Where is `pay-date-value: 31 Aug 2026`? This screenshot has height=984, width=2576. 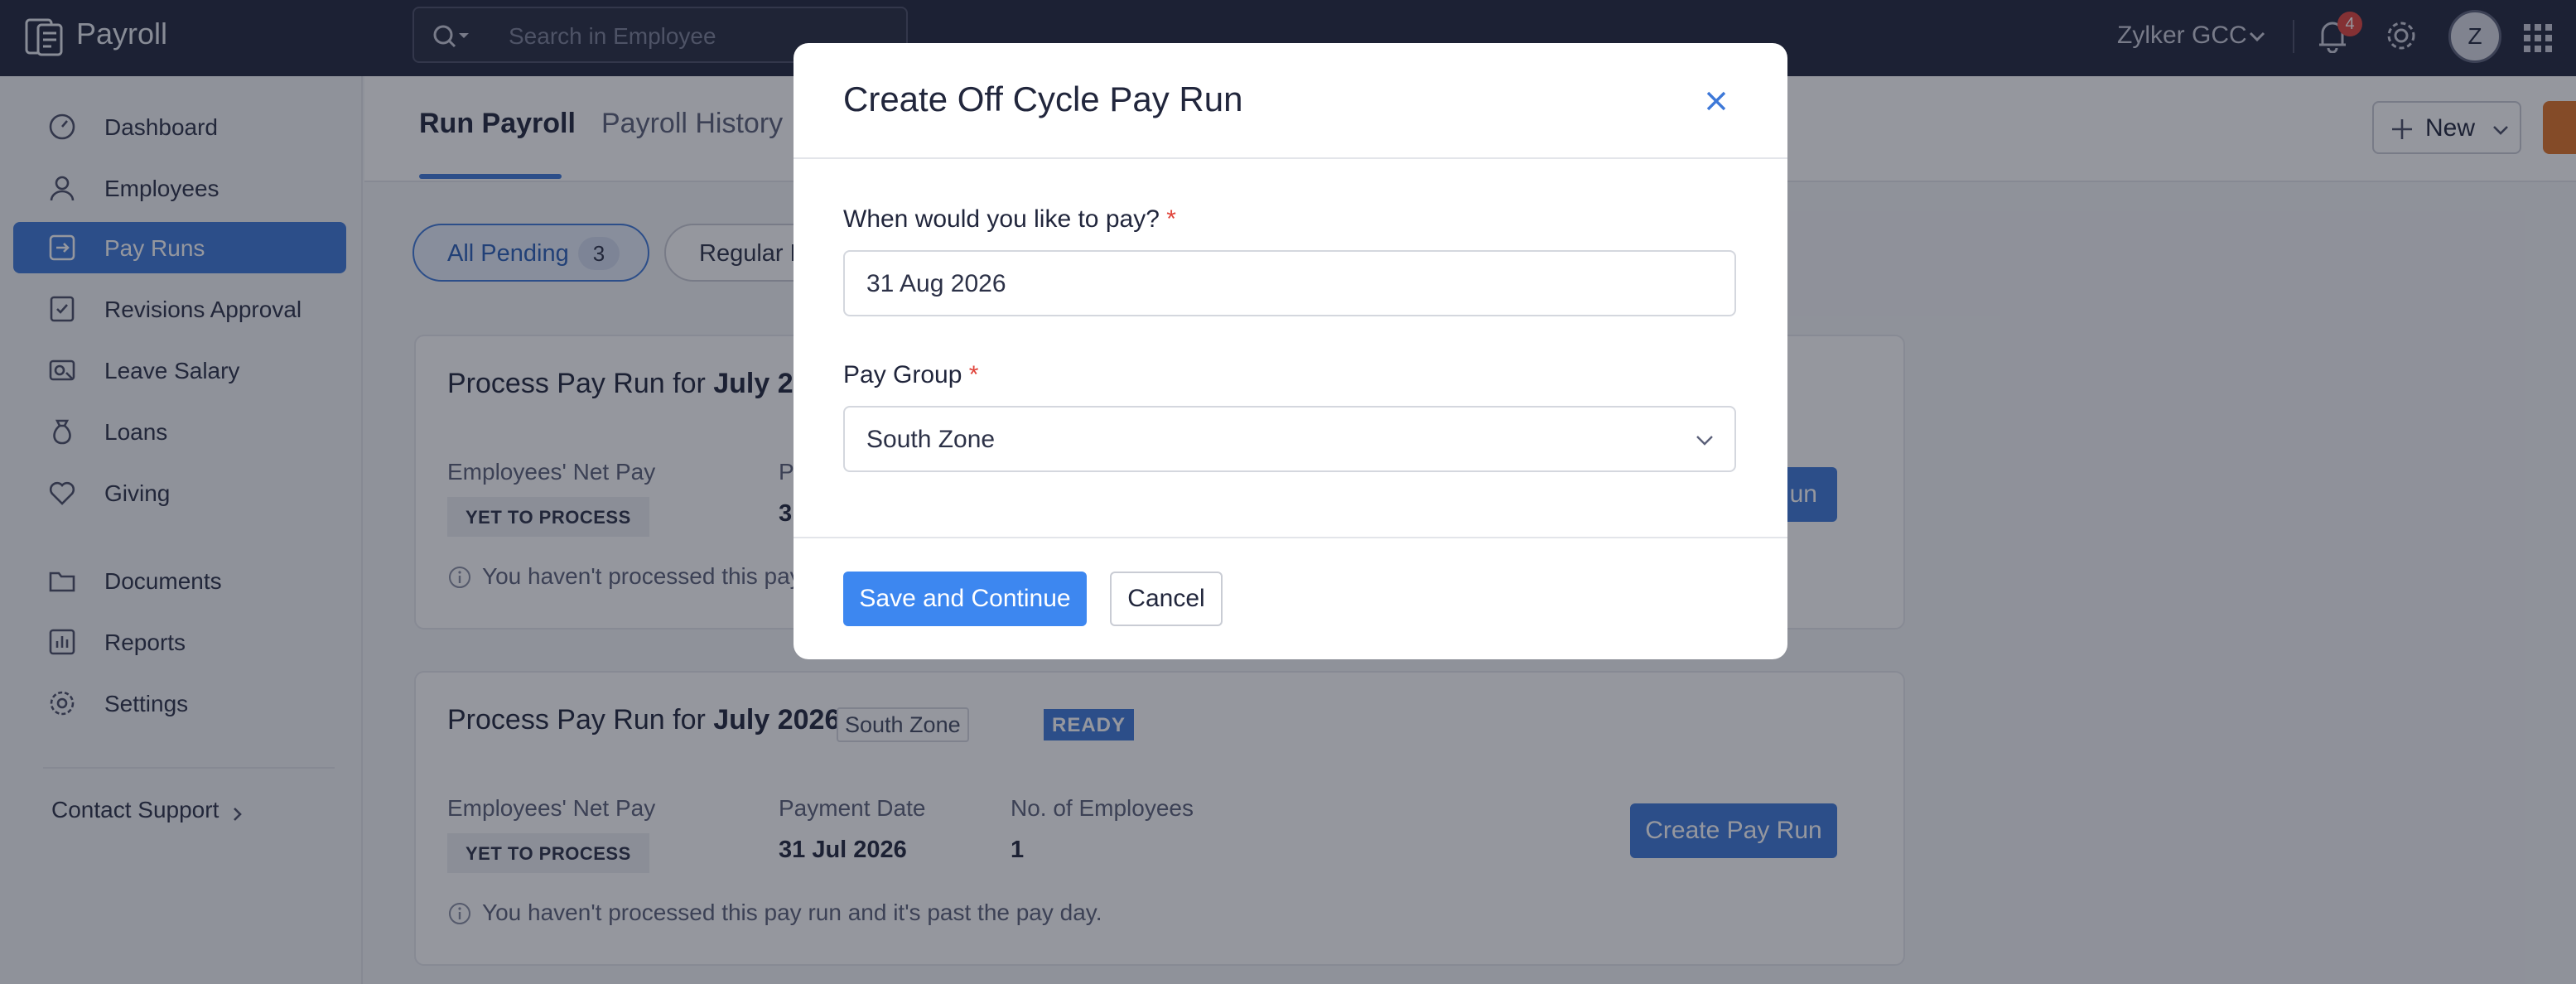
pay-date-value: 31 Aug 2026 is located at coordinates (936, 283).